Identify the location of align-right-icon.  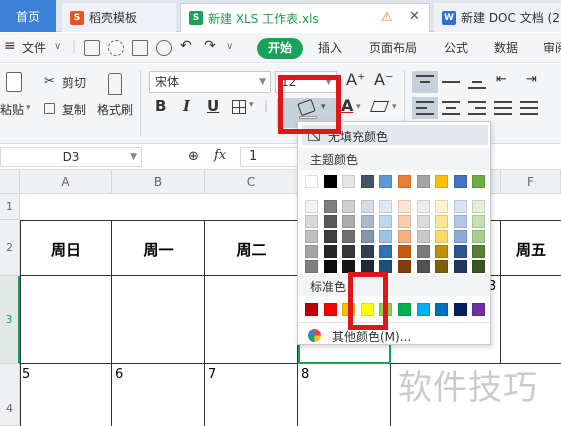
(477, 108).